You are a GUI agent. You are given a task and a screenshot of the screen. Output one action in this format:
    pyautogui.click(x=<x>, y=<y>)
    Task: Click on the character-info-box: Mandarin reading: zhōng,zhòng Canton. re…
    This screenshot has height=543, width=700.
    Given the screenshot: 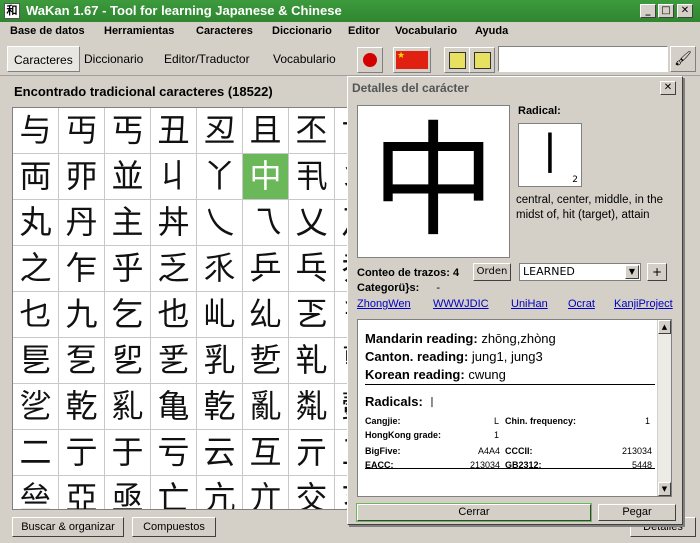 What is the action you would take?
    pyautogui.click(x=514, y=408)
    